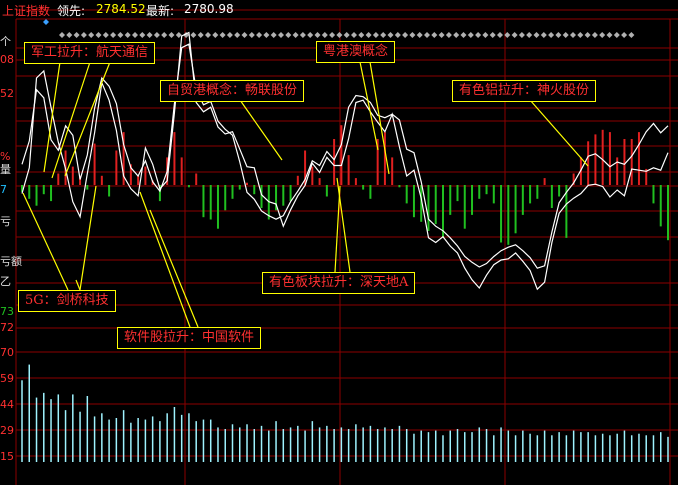  Describe the element at coordinates (11, 261) in the screenshot. I see `axis-fragment: 亏额` at that location.